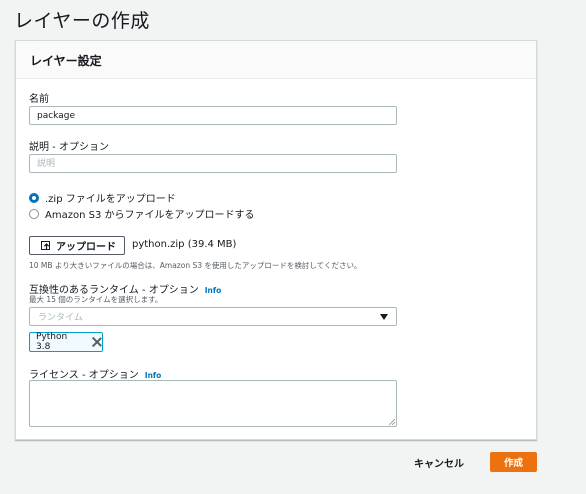  Describe the element at coordinates (97, 342) in the screenshot. I see `remove-token-close-icon` at that location.